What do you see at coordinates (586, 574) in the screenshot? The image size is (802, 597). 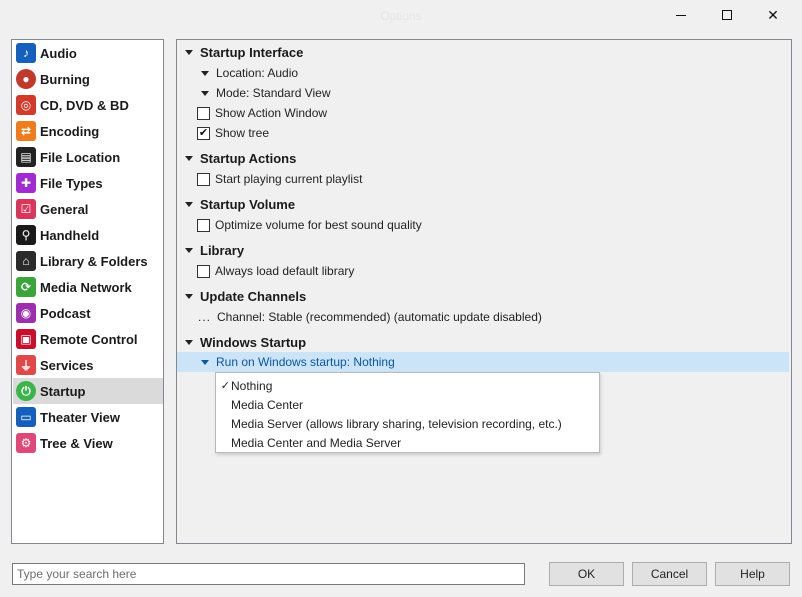 I see `ok-button: OK` at bounding box center [586, 574].